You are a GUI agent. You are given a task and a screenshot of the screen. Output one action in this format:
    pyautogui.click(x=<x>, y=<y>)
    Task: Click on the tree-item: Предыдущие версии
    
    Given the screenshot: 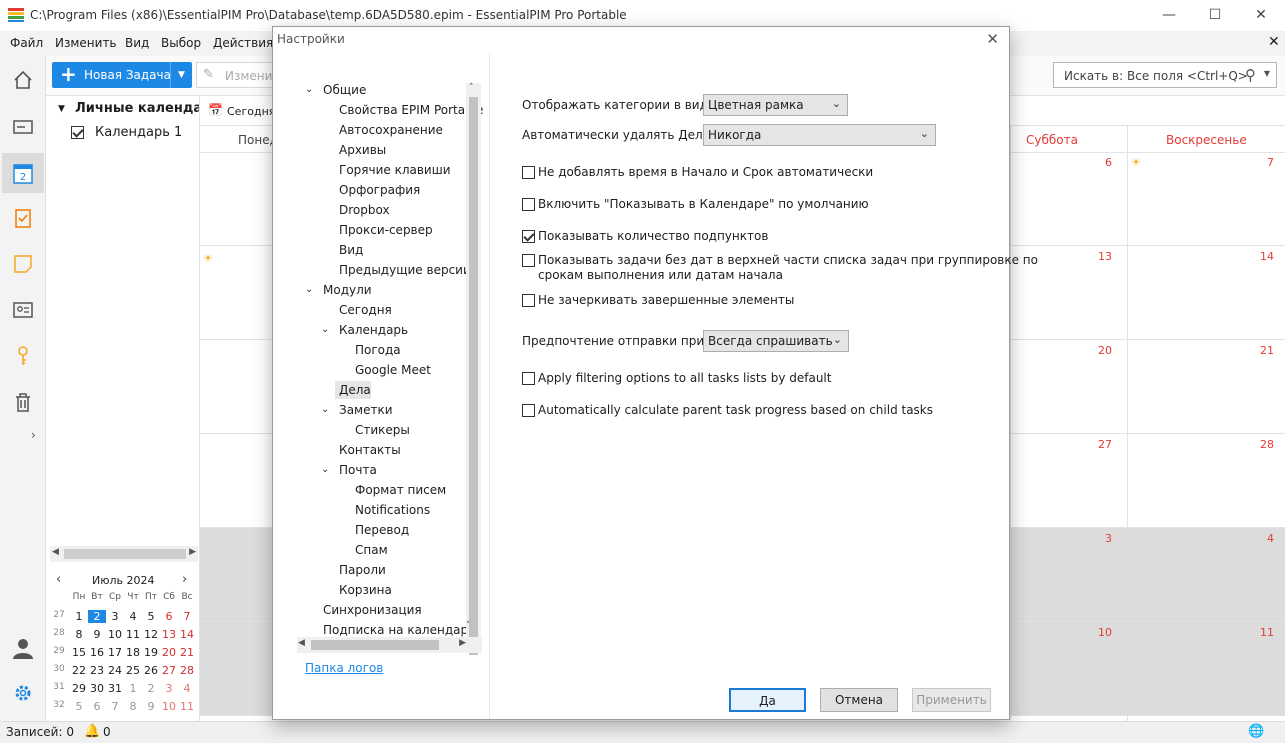 What is the action you would take?
    pyautogui.click(x=405, y=270)
    